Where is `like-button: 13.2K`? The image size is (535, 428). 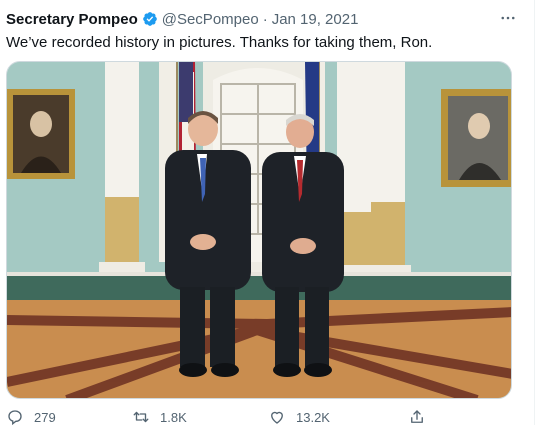
like-button: 13.2K is located at coordinates (299, 417).